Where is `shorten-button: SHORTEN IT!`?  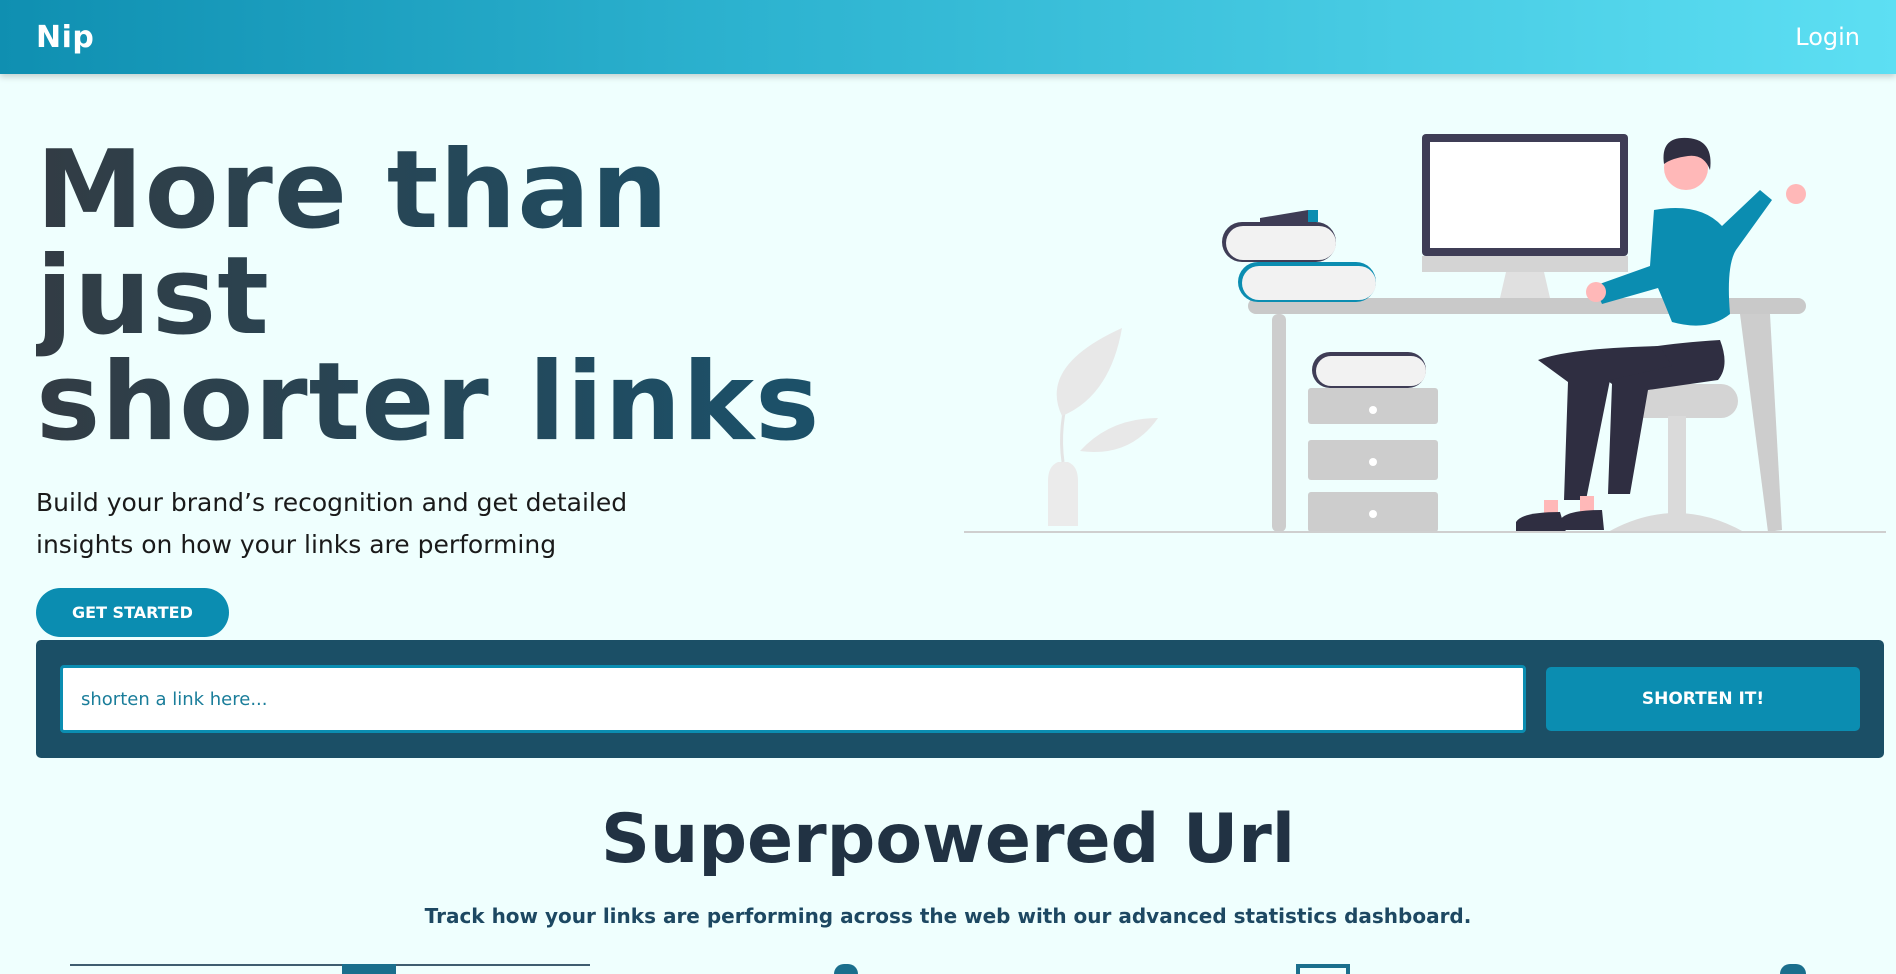
shorten-button: SHORTEN IT! is located at coordinates (1703, 699).